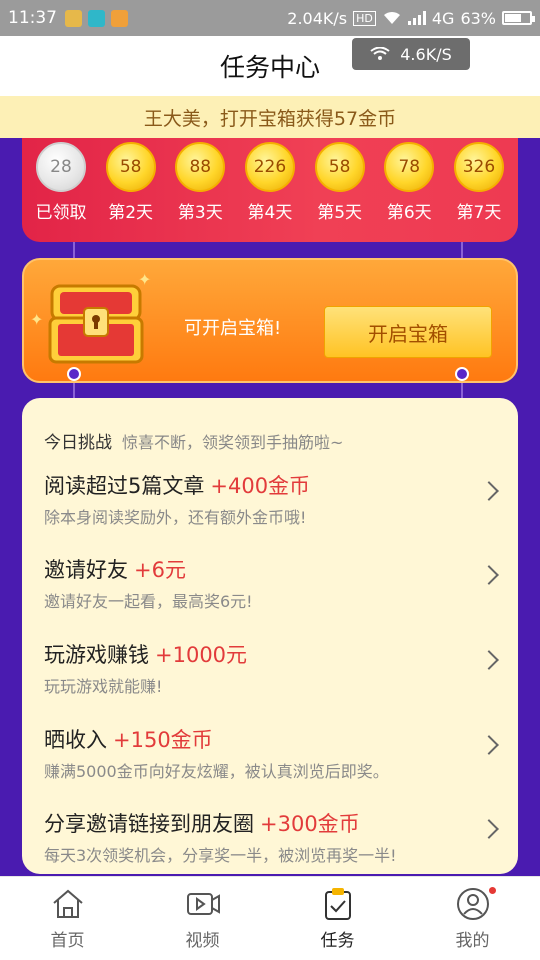 The image size is (540, 960). I want to click on status-bar: 11:37 2.04K/s HD 4G 63%, so click(270, 18).